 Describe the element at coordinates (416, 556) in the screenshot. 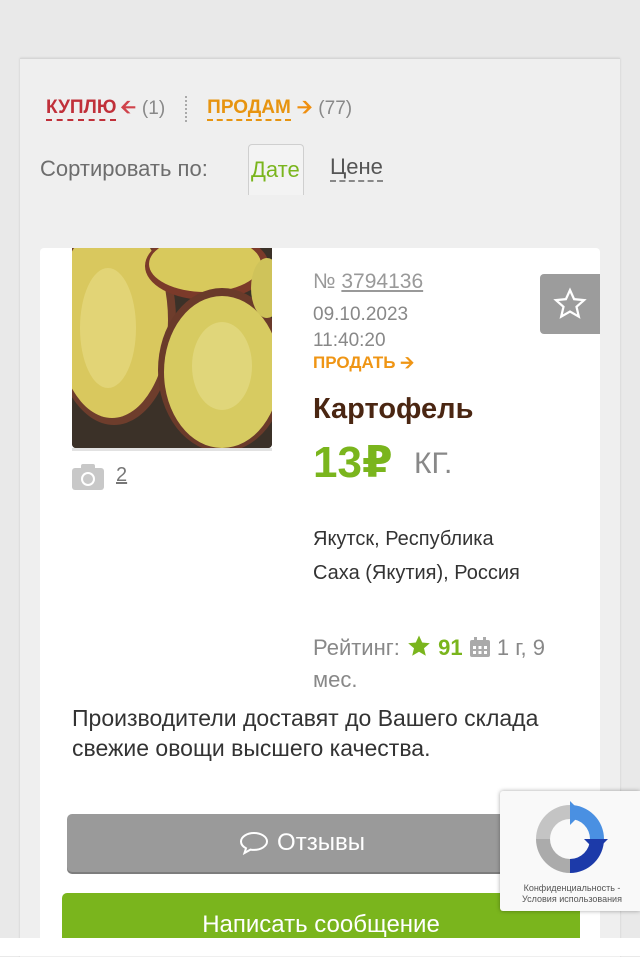

I see `product-location: Якутск, Республика Саха (Якутия), Россия` at that location.